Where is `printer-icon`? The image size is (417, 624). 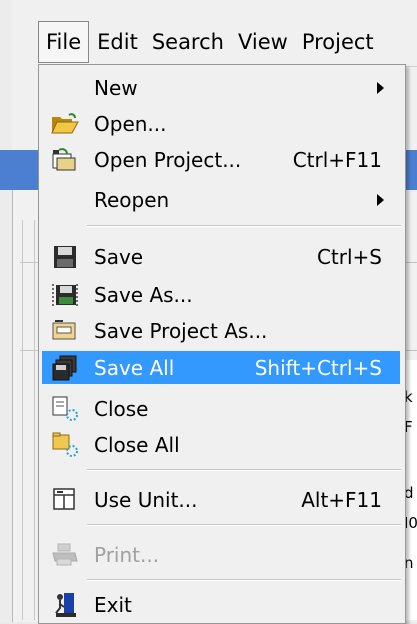 printer-icon is located at coordinates (65, 555).